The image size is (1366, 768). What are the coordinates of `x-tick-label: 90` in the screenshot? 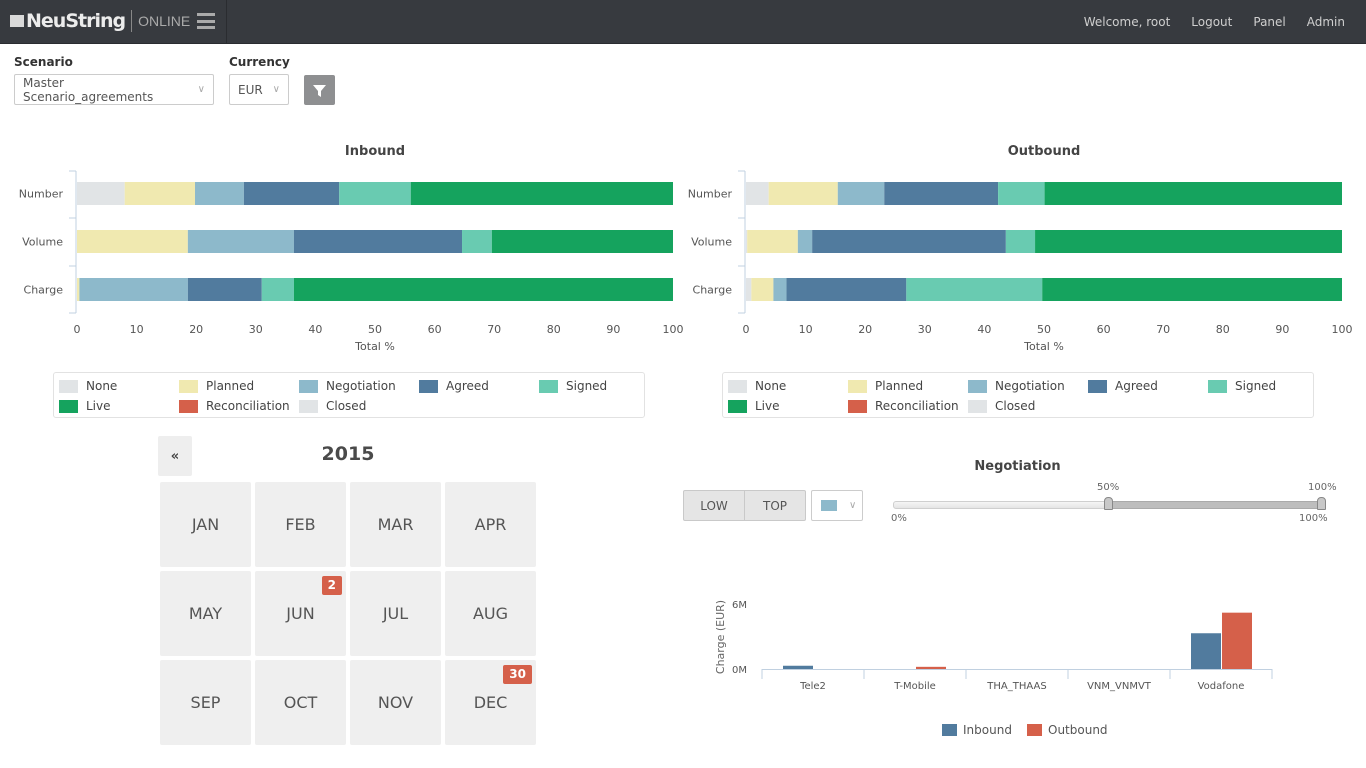 It's located at (1282, 329).